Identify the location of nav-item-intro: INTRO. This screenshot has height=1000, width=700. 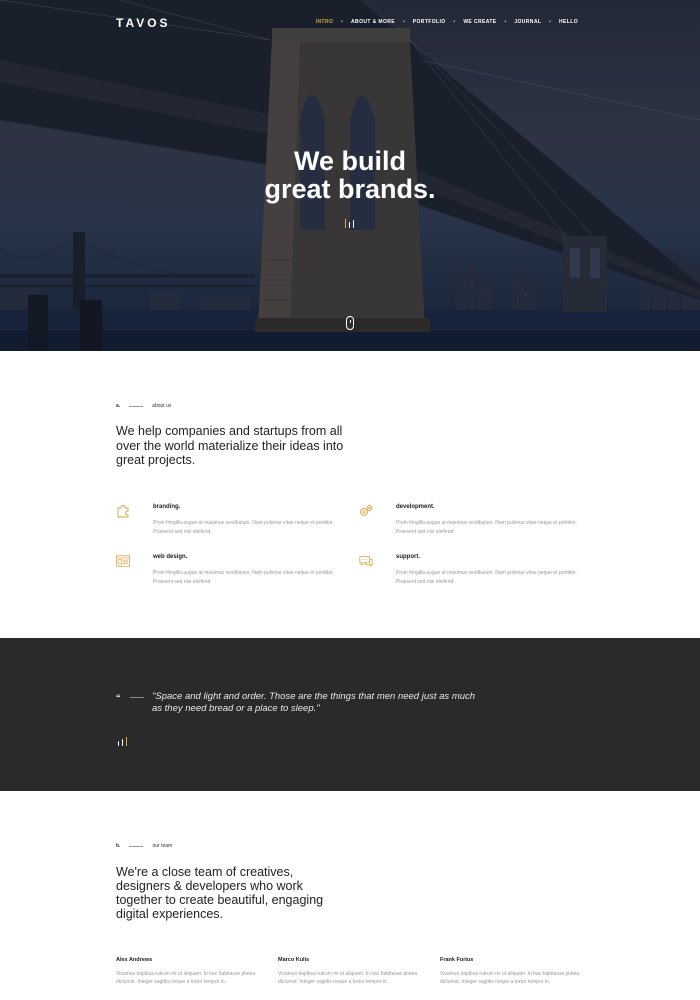
(325, 22).